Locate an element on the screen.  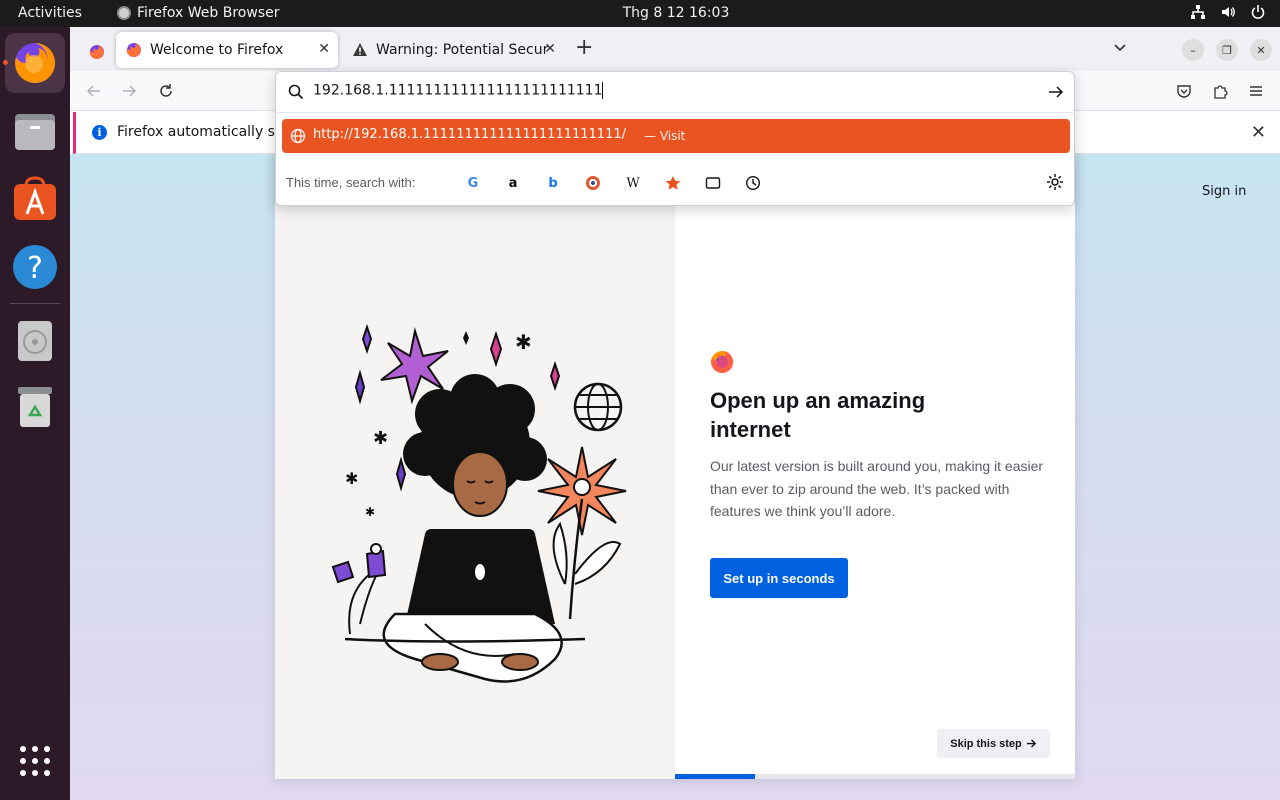
address-input: 192.168.1.111111111111111111111111 is located at coordinates (458, 90).